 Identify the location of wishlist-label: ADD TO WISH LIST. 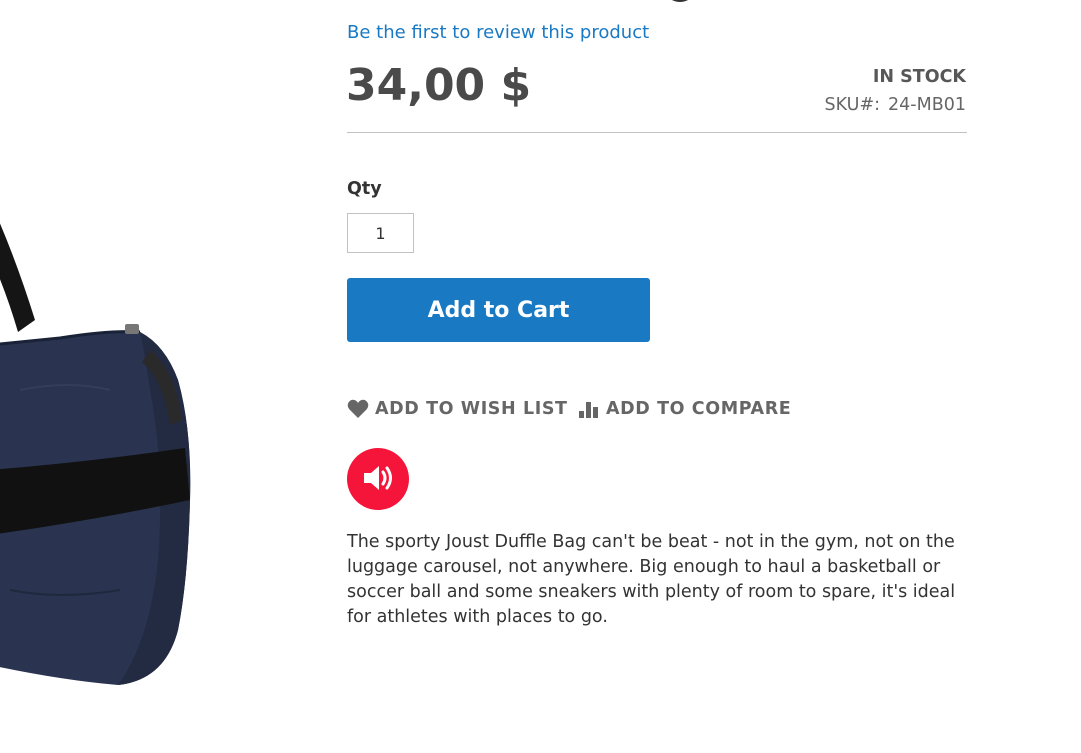
(471, 409).